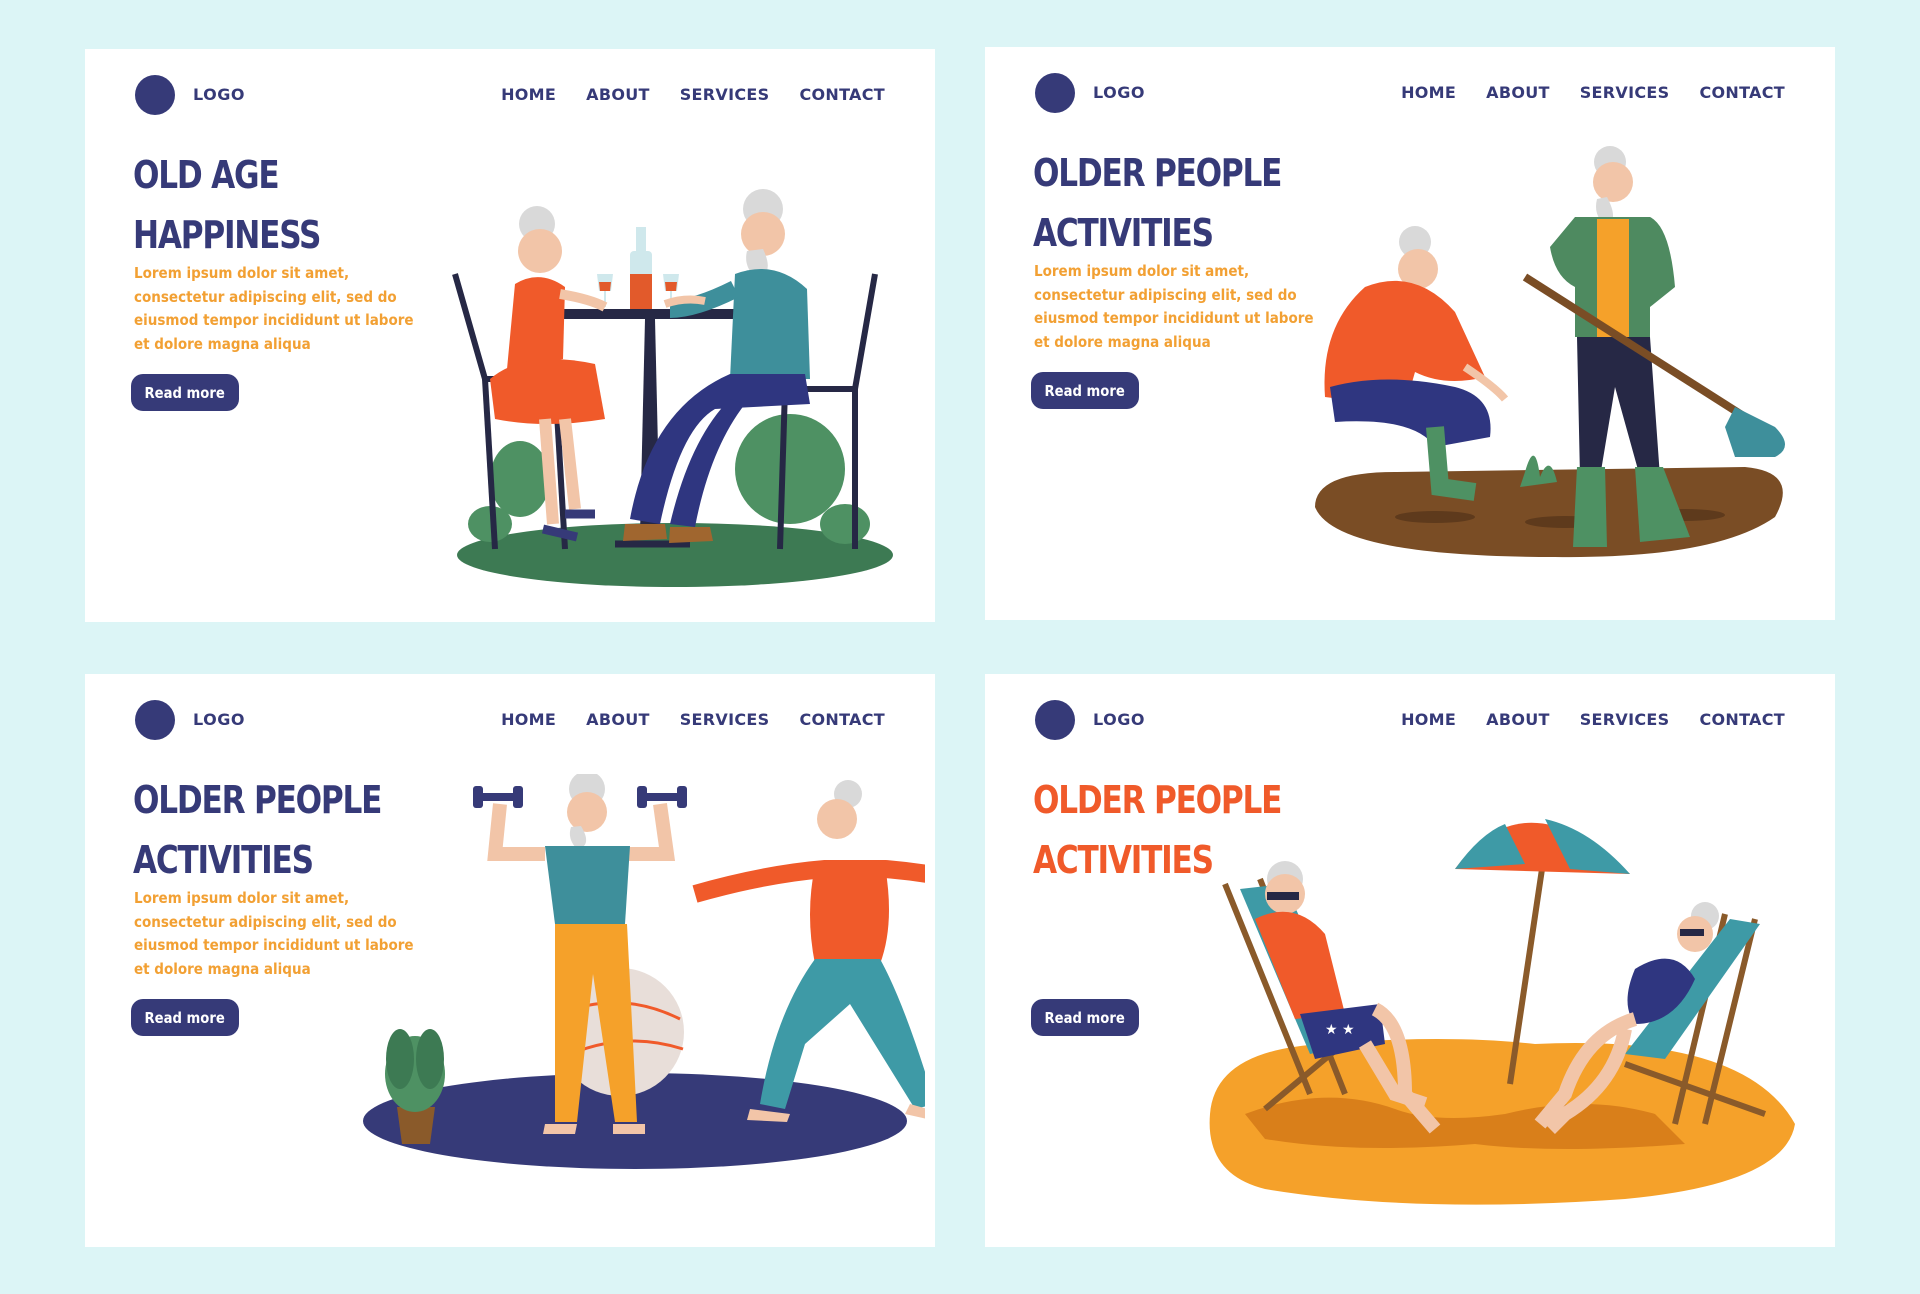 Image resolution: width=1920 pixels, height=1294 pixels. What do you see at coordinates (672, 388) in the screenshot?
I see `cafe-couple-illustration` at bounding box center [672, 388].